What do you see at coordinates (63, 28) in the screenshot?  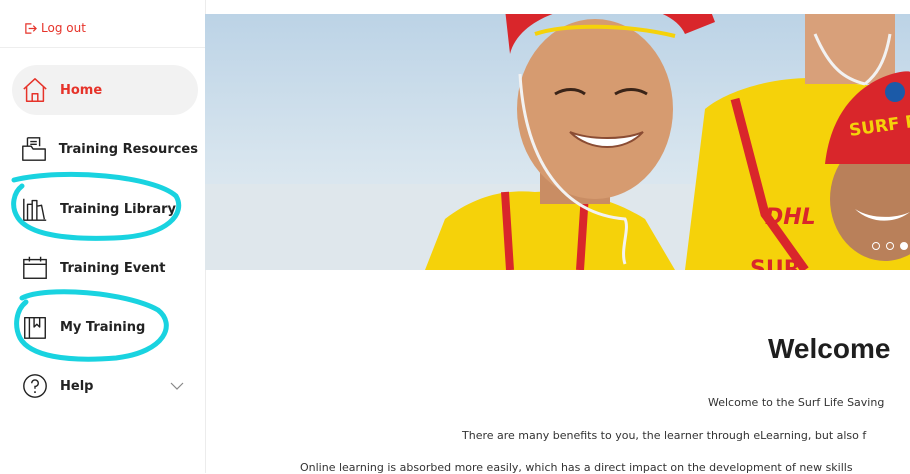 I see `logout-label: Log out` at bounding box center [63, 28].